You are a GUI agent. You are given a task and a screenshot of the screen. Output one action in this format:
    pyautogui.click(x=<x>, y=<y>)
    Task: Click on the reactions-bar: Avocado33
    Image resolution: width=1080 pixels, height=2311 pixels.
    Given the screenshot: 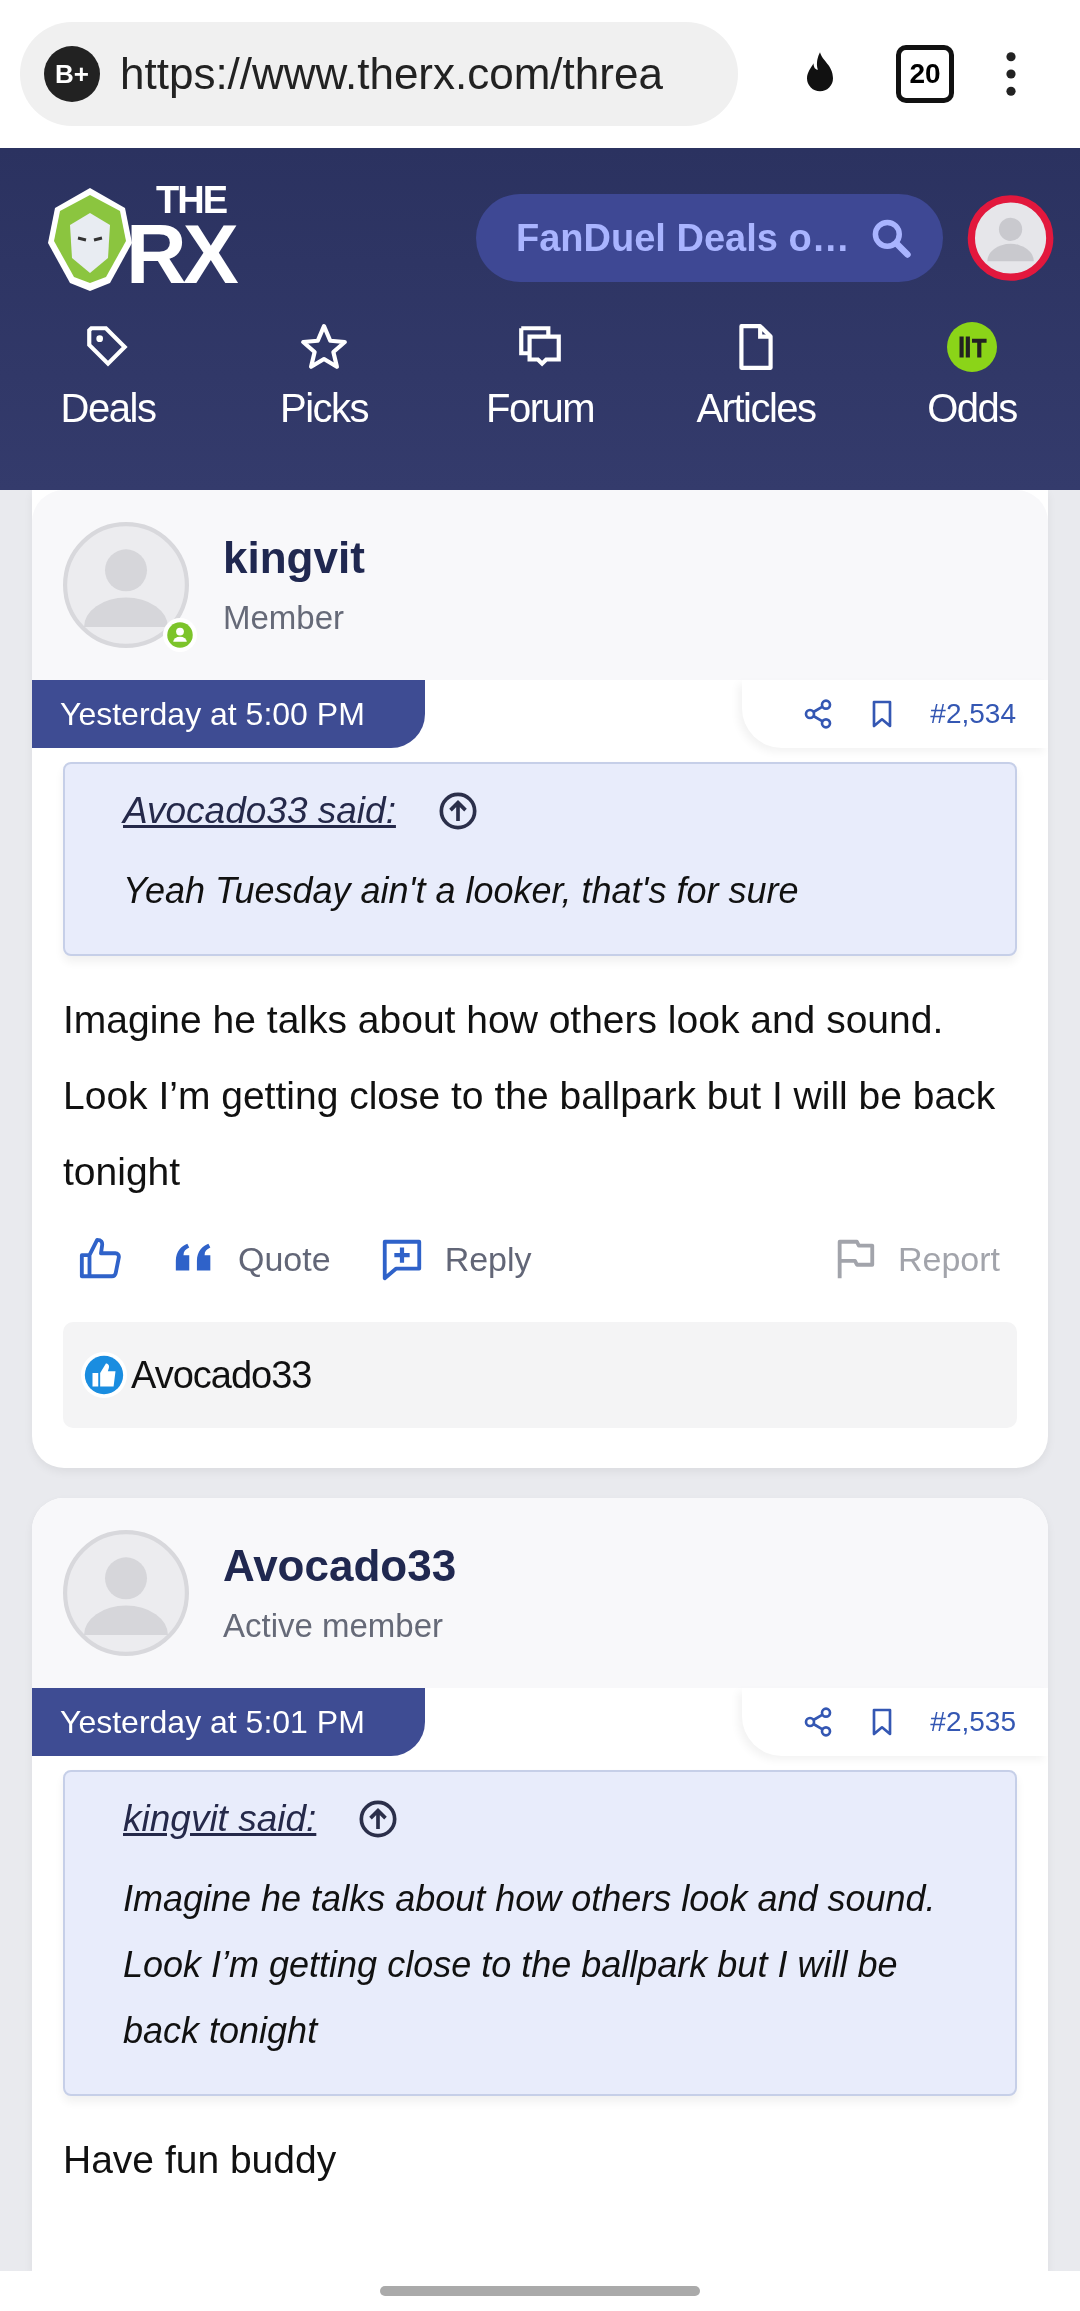 What is the action you would take?
    pyautogui.click(x=540, y=1375)
    